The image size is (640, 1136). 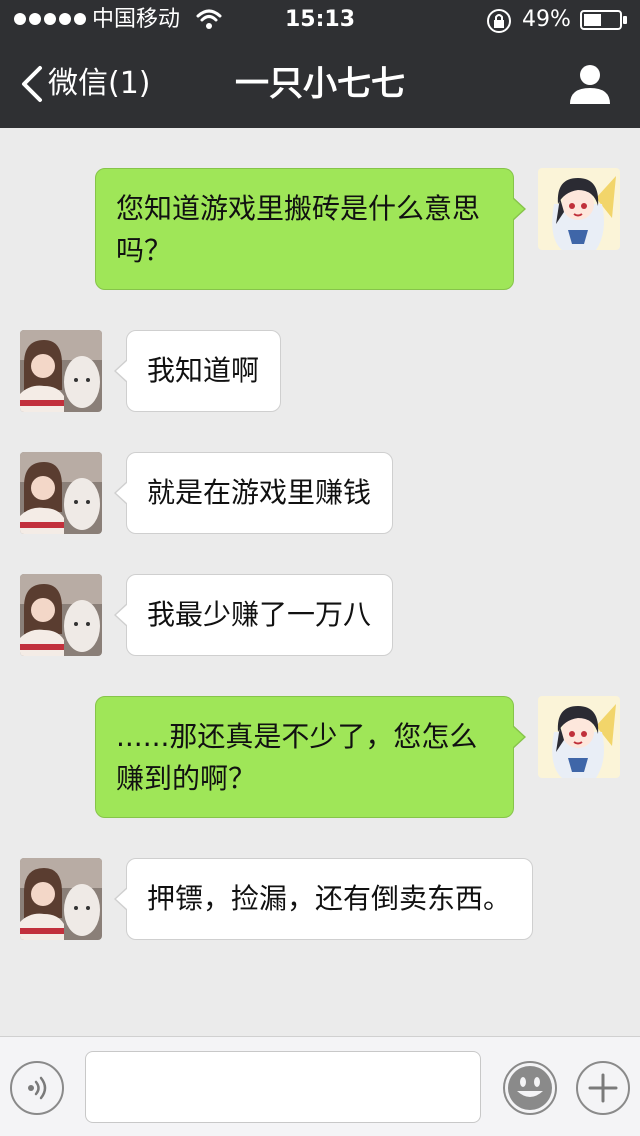 I want to click on emoji-button, so click(x=530, y=1088).